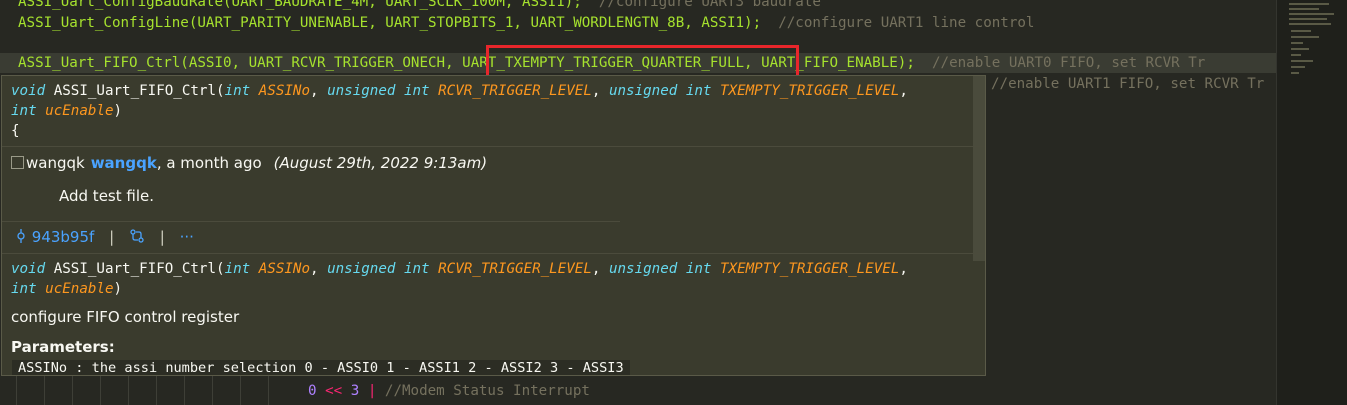 The height and width of the screenshot is (405, 1347). I want to click on git-commit-icon, so click(21, 236).